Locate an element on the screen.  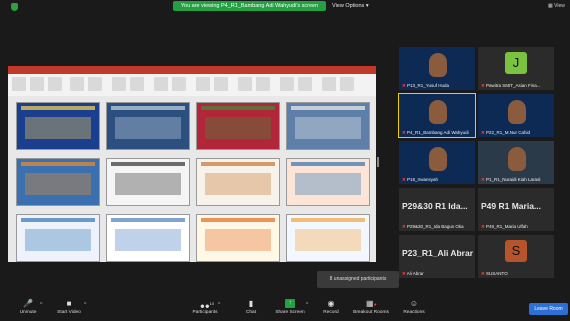
participant-name-label: ✖ P18_Irwansyah is located at coordinates (420, 180).